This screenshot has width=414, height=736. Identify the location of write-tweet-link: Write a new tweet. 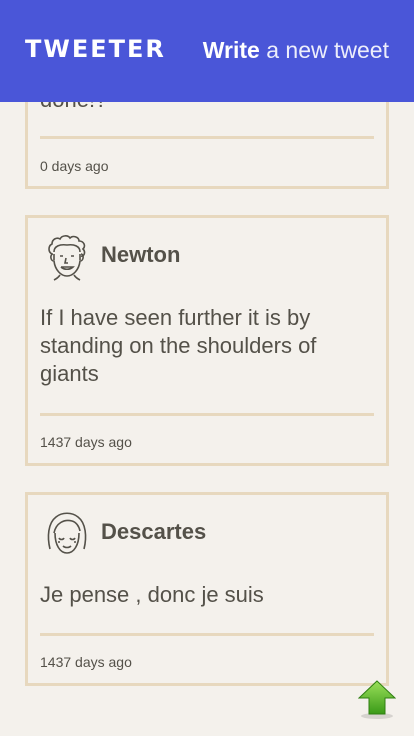
(296, 50).